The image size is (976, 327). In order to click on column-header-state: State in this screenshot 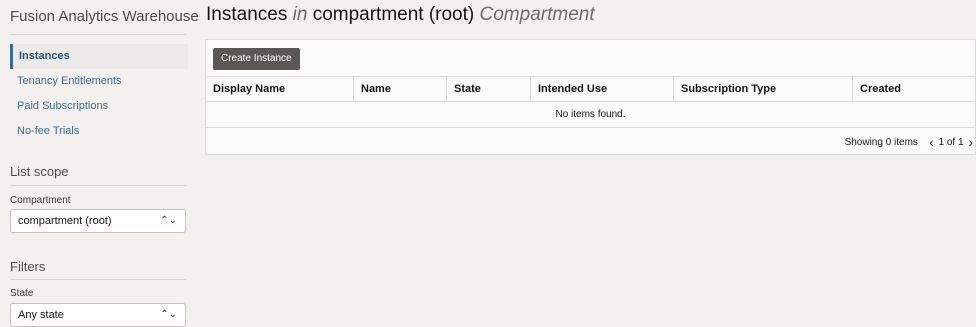, I will do `click(488, 89)`.